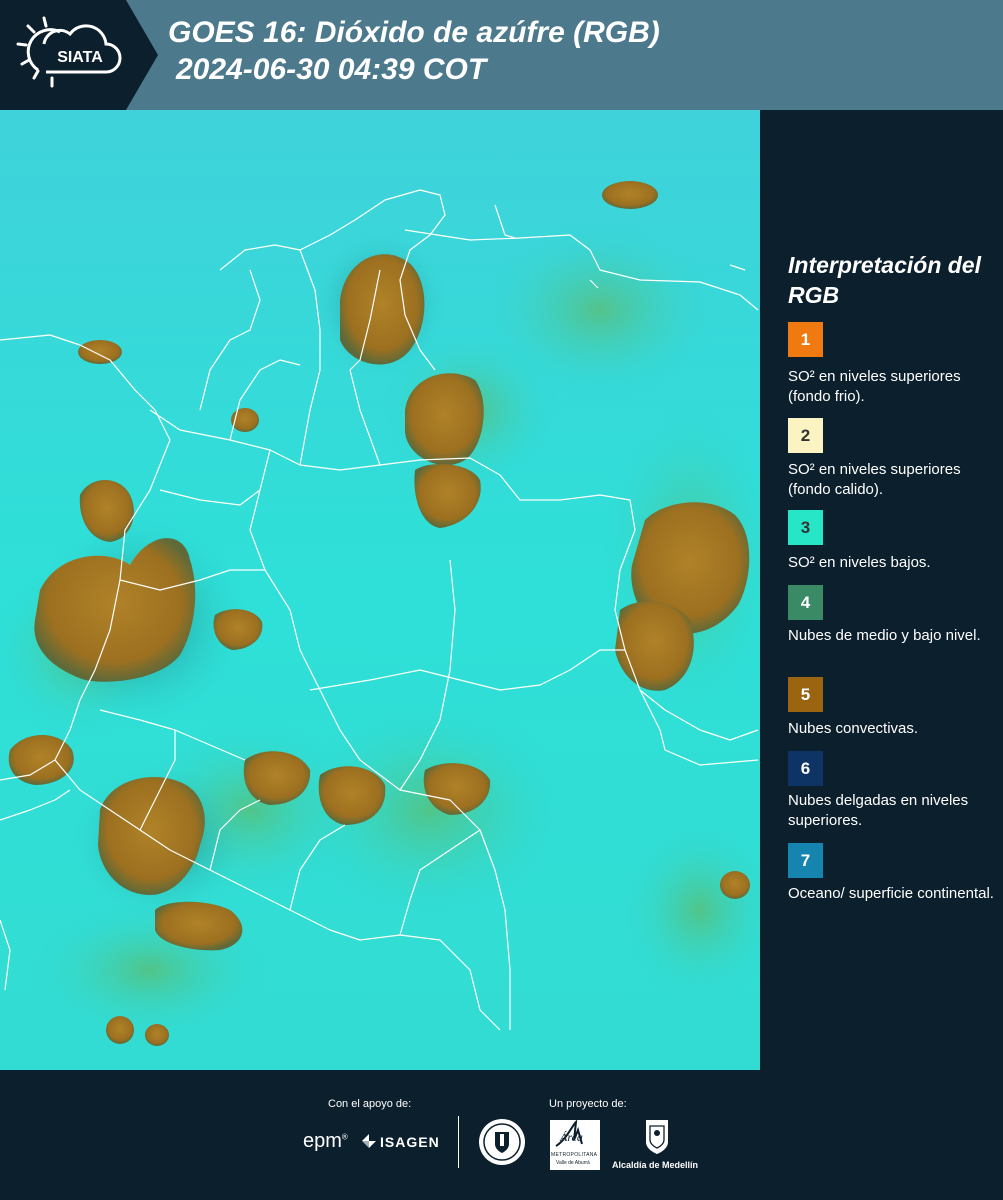 The image size is (1003, 1200). Describe the element at coordinates (588, 1104) in the screenshot. I see `project-label: Un proyecto de:` at that location.